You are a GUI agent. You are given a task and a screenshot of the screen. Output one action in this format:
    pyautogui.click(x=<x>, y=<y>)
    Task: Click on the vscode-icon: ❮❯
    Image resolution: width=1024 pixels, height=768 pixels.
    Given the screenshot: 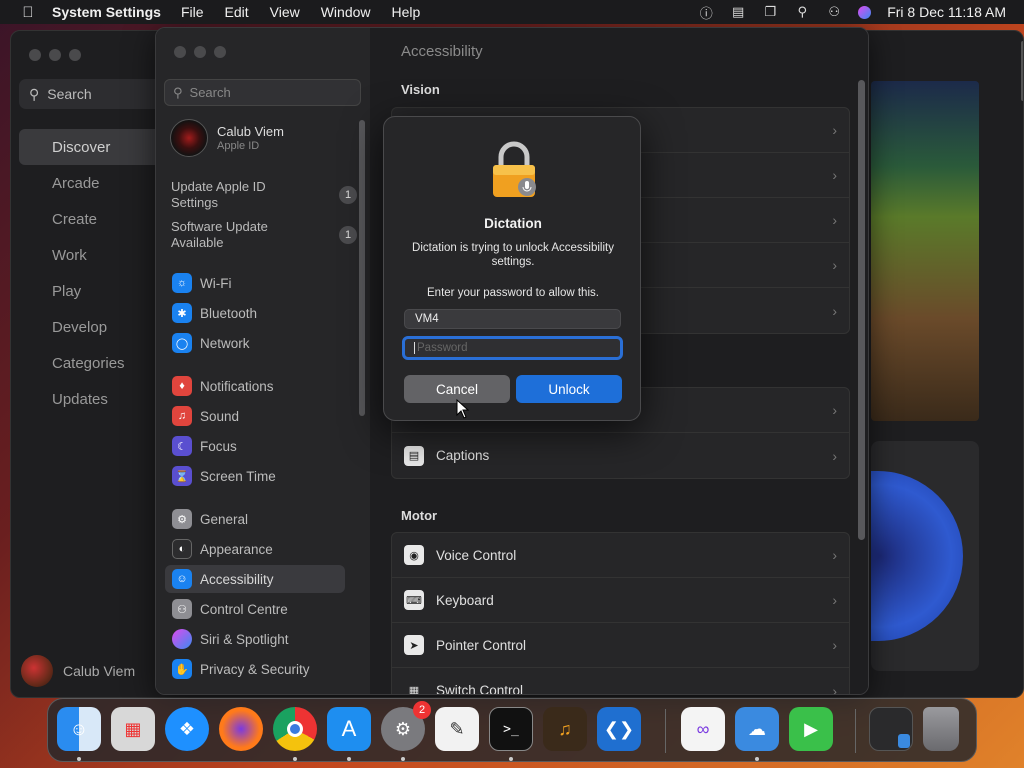 What is the action you would take?
    pyautogui.click(x=619, y=729)
    